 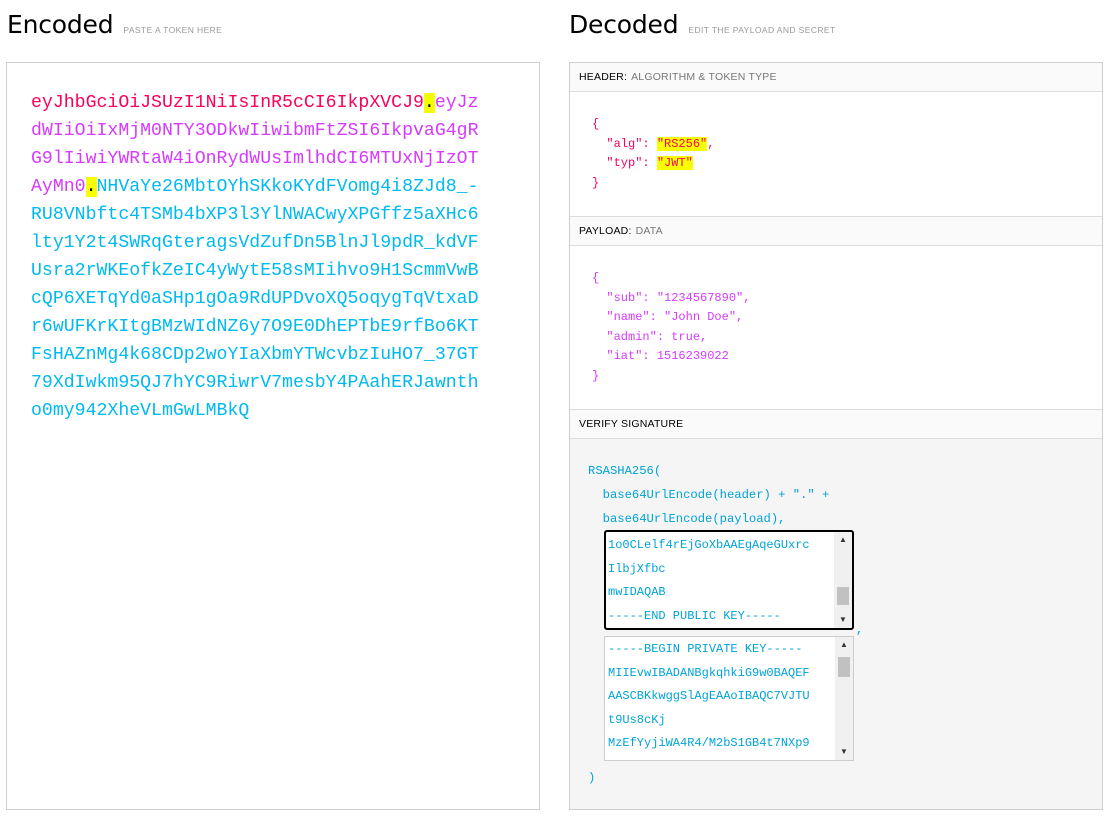 What do you see at coordinates (678, 297) in the screenshot?
I see `payload-sub-line: "sub": "1234567890",` at bounding box center [678, 297].